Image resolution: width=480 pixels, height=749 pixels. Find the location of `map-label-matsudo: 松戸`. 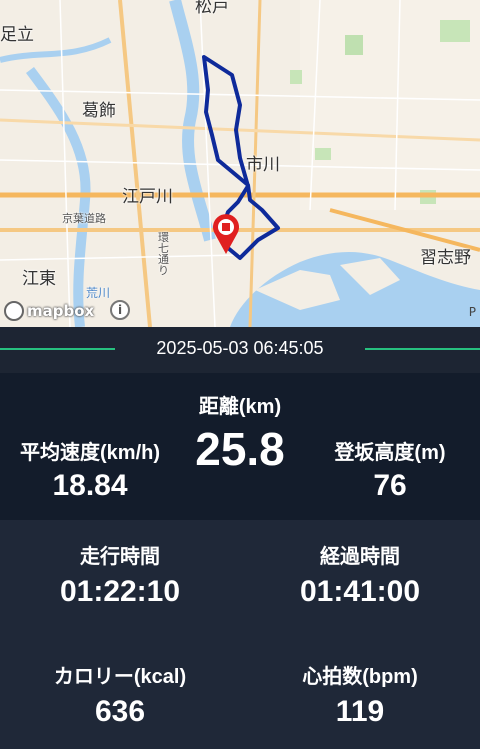

map-label-matsudo: 松戸 is located at coordinates (212, 8).